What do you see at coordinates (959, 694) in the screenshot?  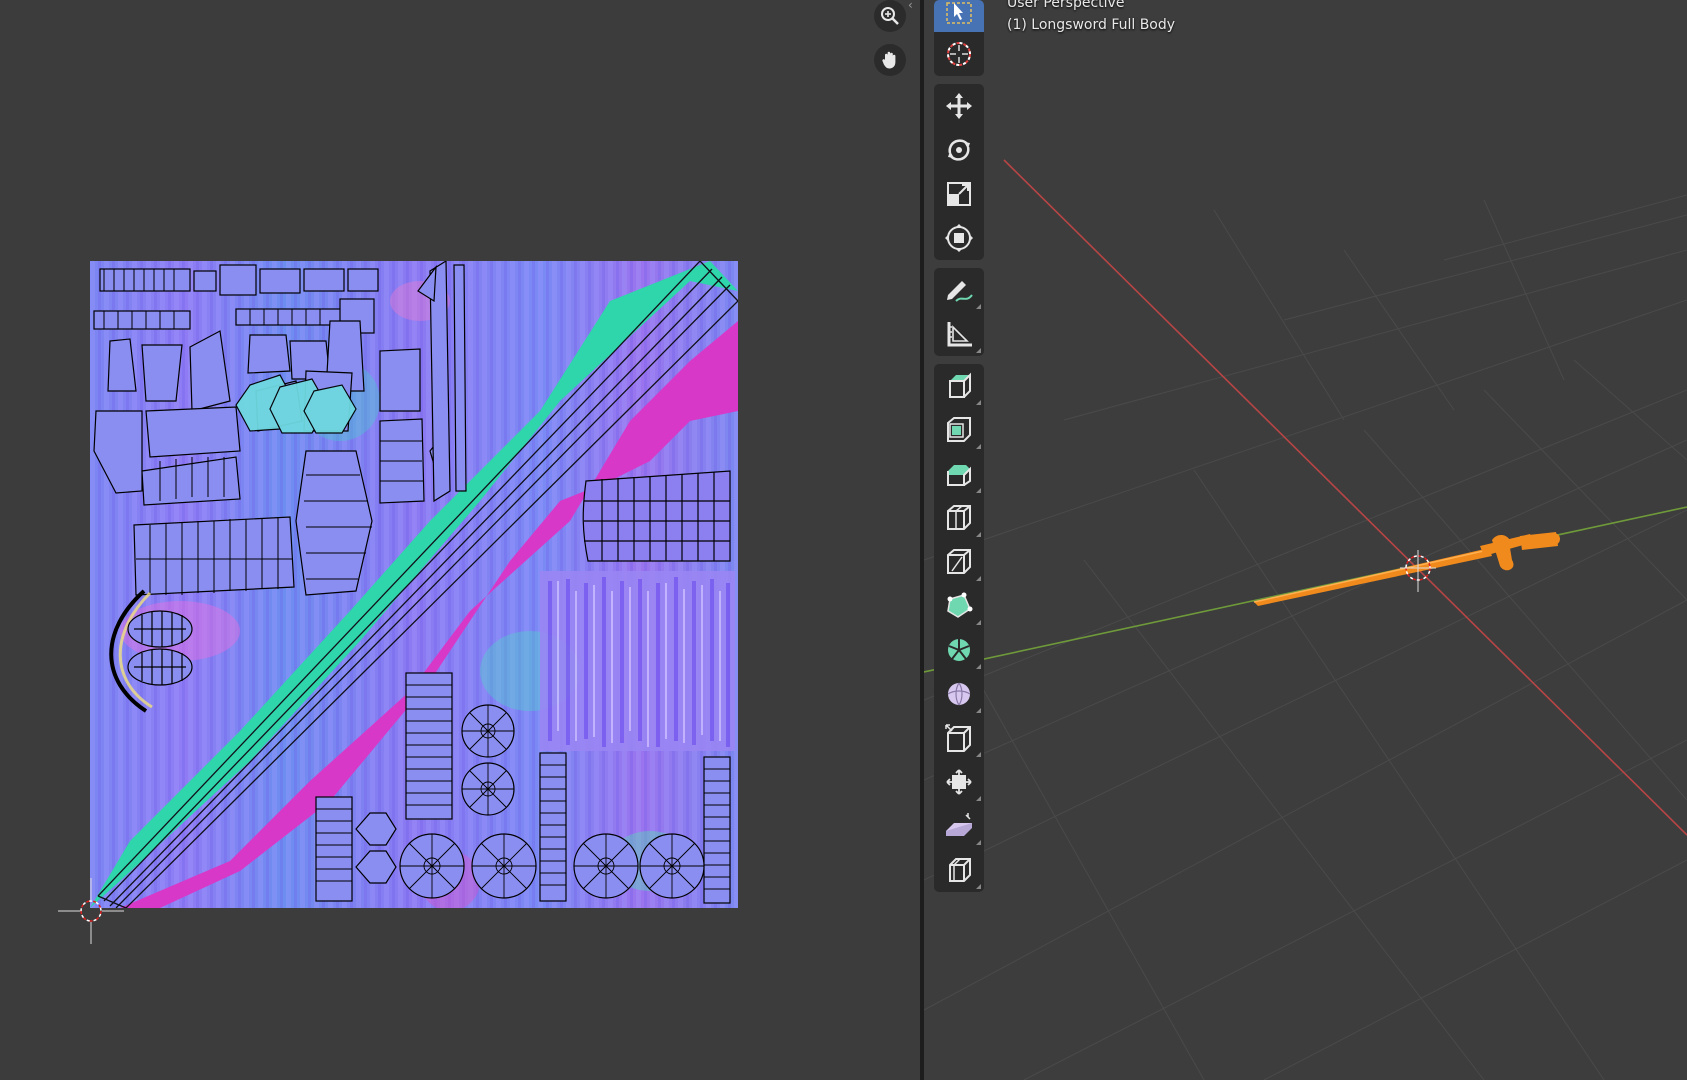 I see `smooth-icon` at bounding box center [959, 694].